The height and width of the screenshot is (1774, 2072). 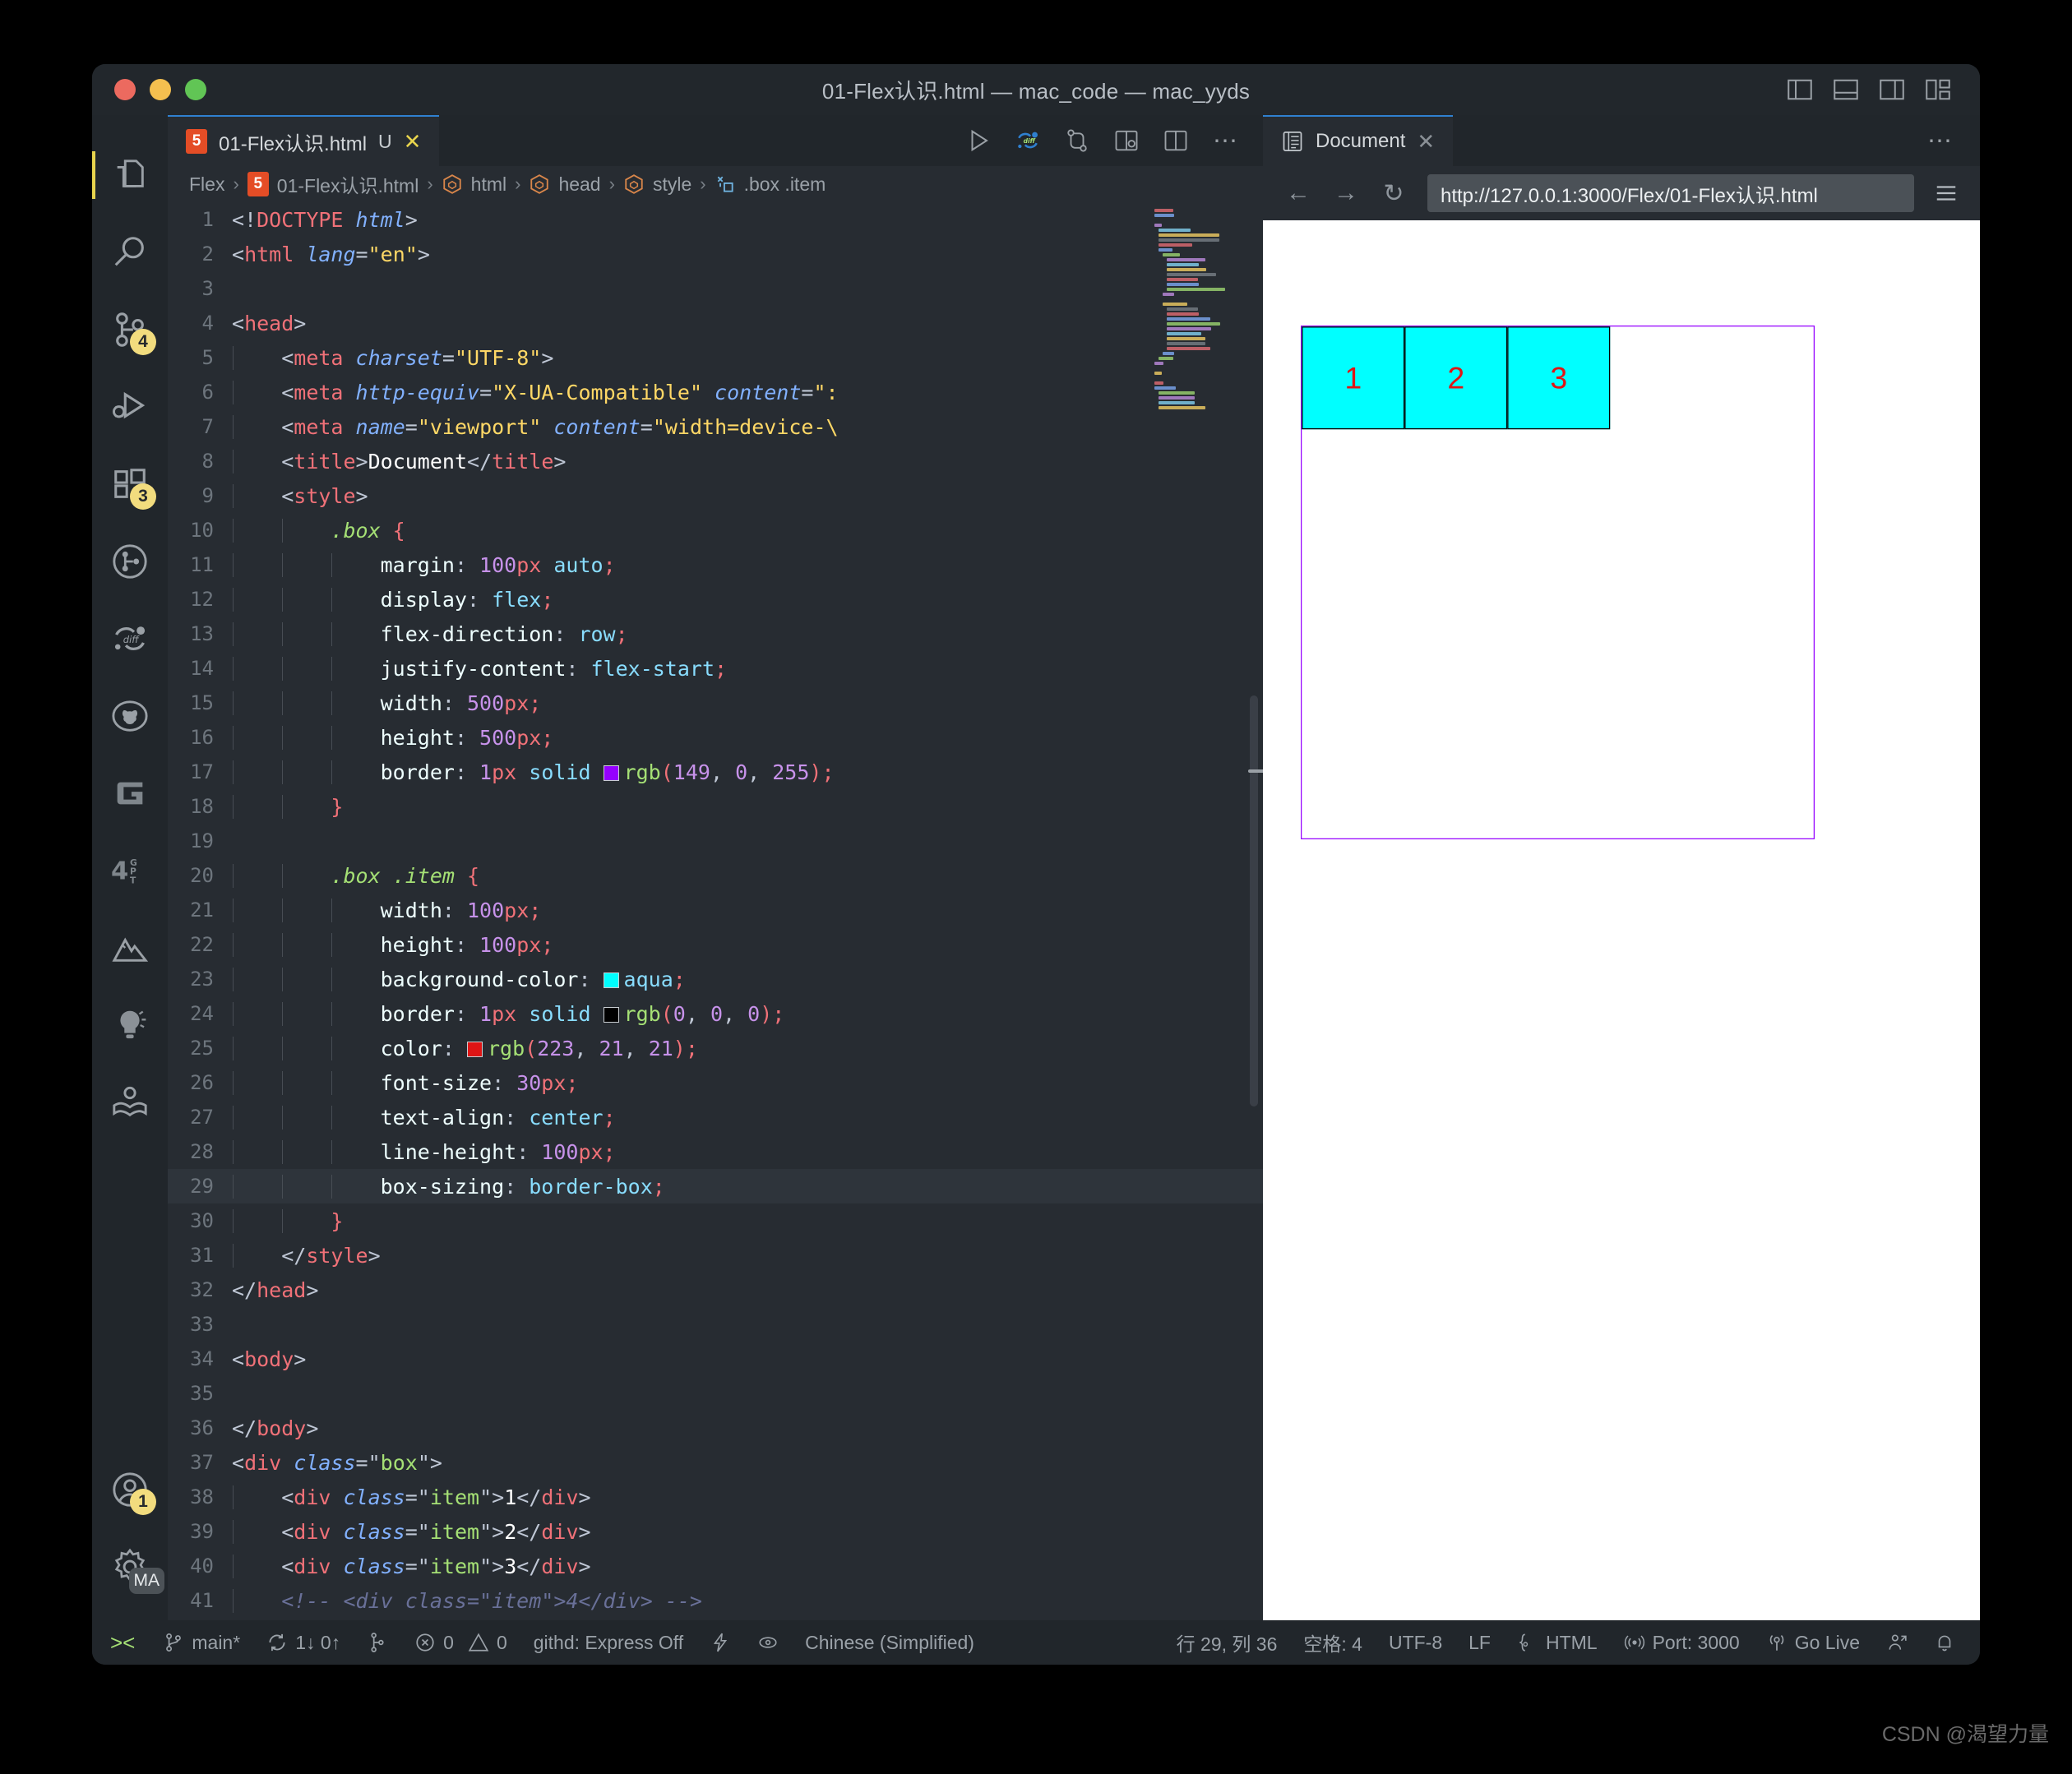 What do you see at coordinates (715, 737) in the screenshot?
I see `code-line: 16 height: 500px;` at bounding box center [715, 737].